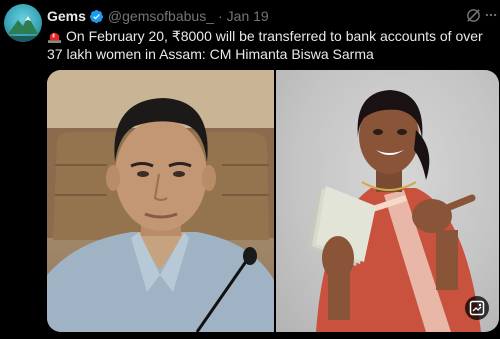  Describe the element at coordinates (473, 15) in the screenshot. I see `grok-icon` at that location.